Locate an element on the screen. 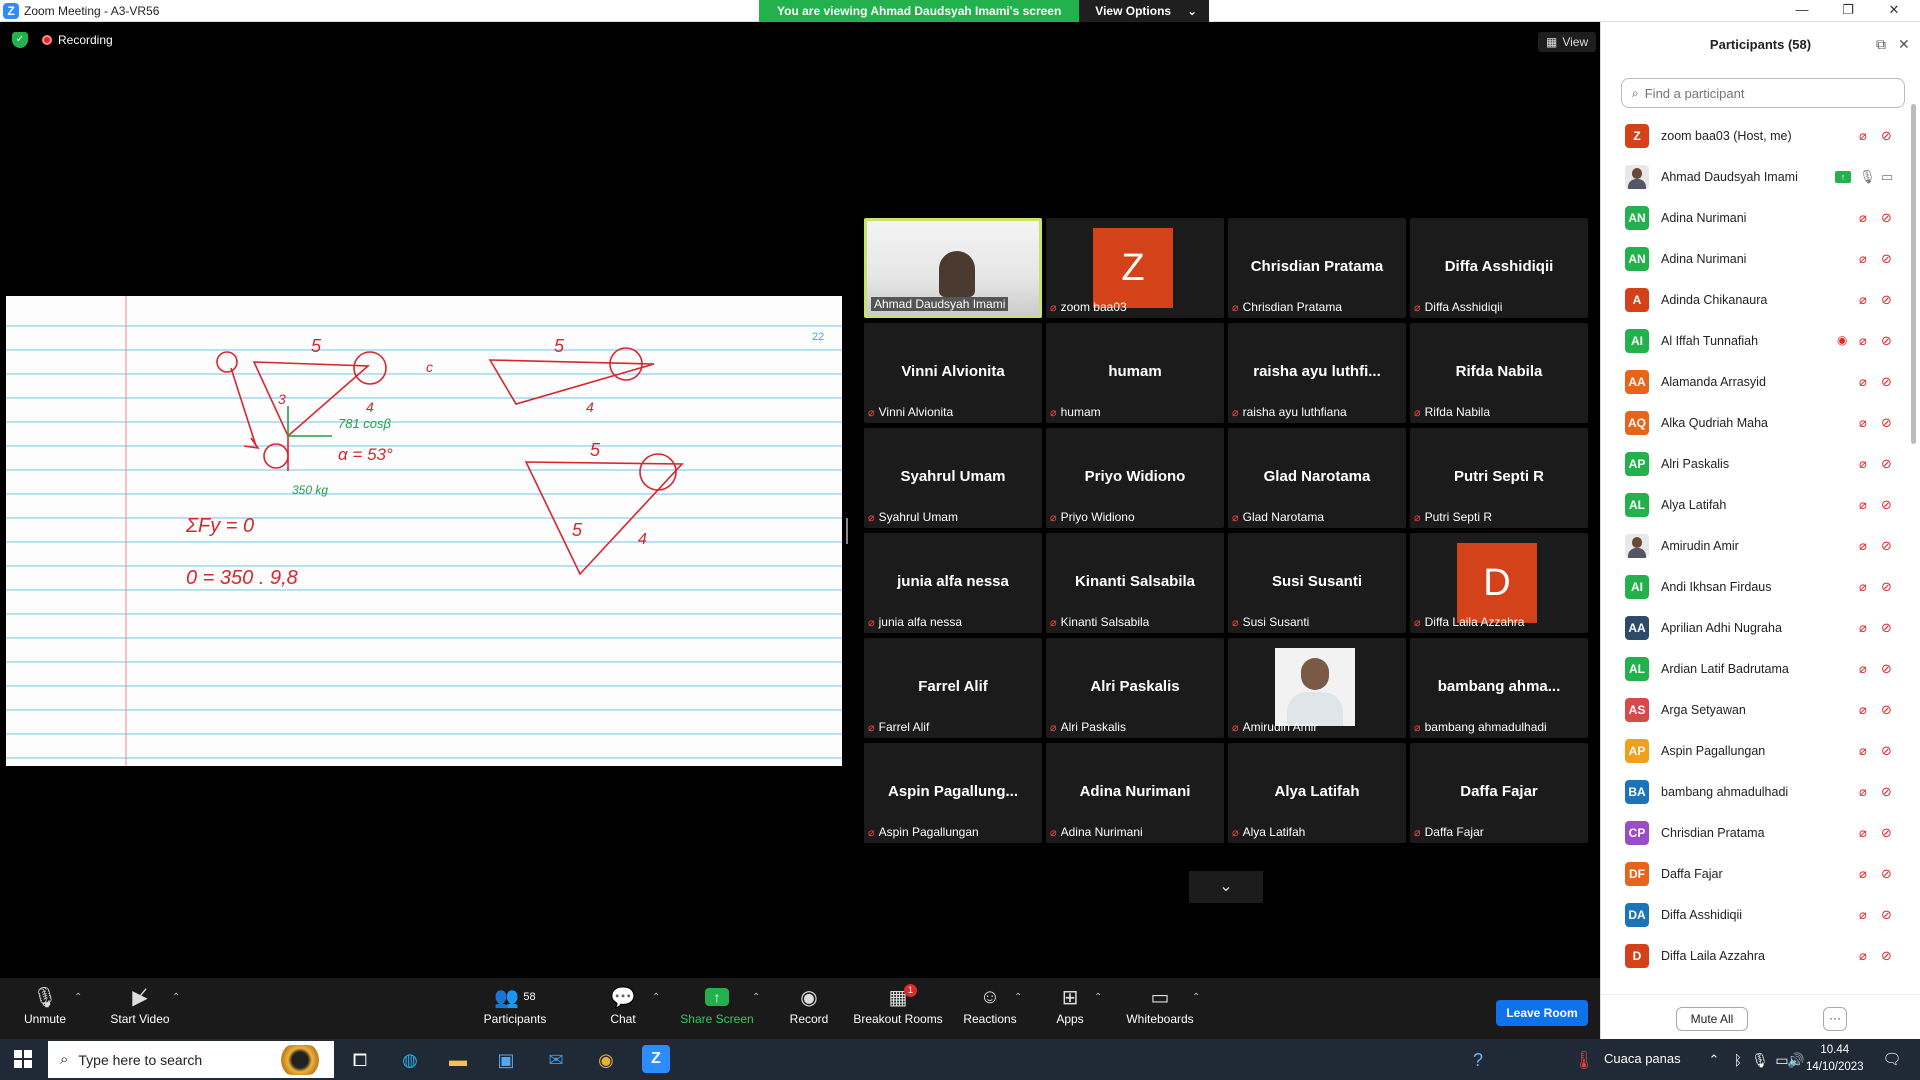 Image resolution: width=1920 pixels, height=1080 pixels. participant-row: AI Al Iffah Tunnafiah ◉ ⌀ ⊘ is located at coordinates (1754, 341).